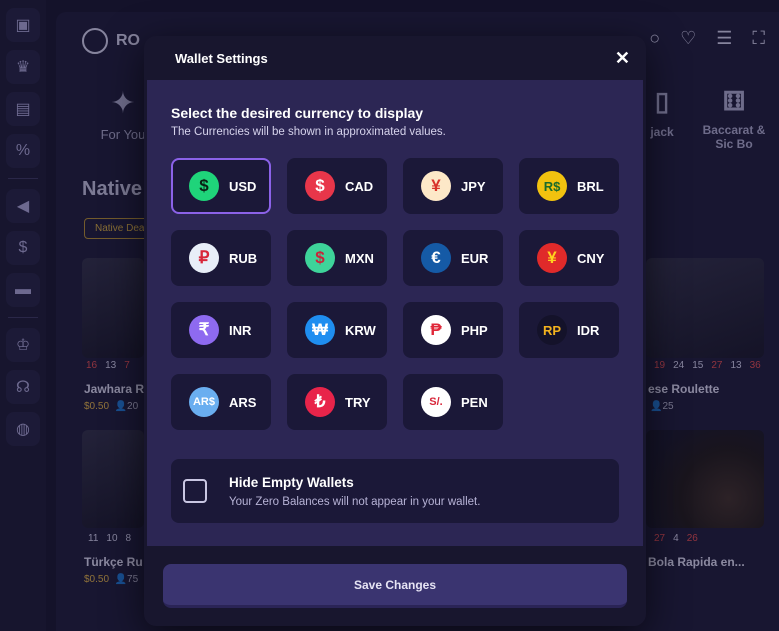 Image resolution: width=779 pixels, height=631 pixels. What do you see at coordinates (23, 67) in the screenshot?
I see `trophy-icon: ♛` at bounding box center [23, 67].